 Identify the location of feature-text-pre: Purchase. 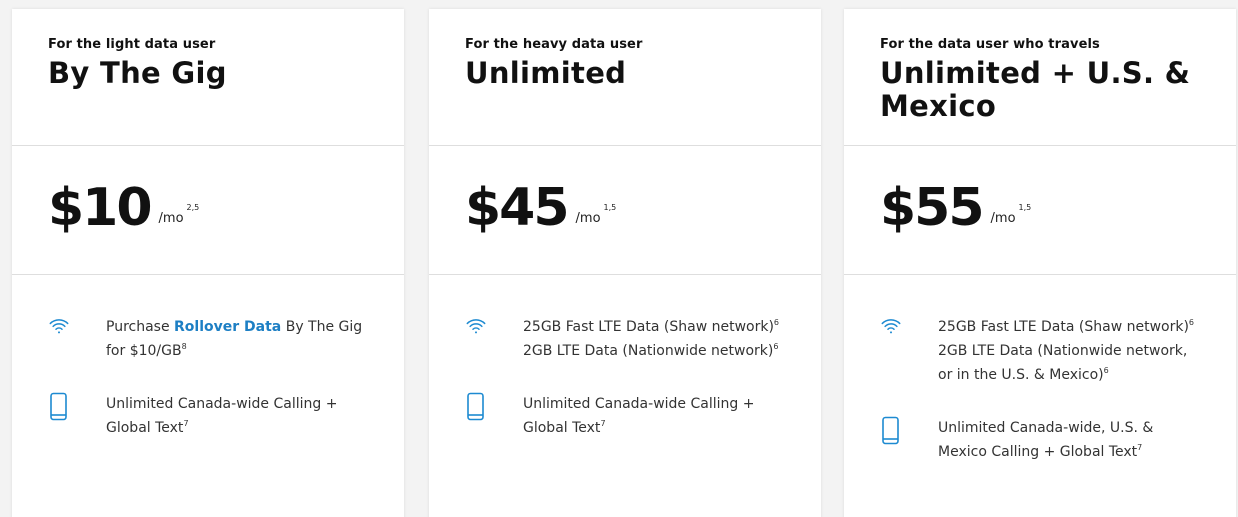
(140, 327).